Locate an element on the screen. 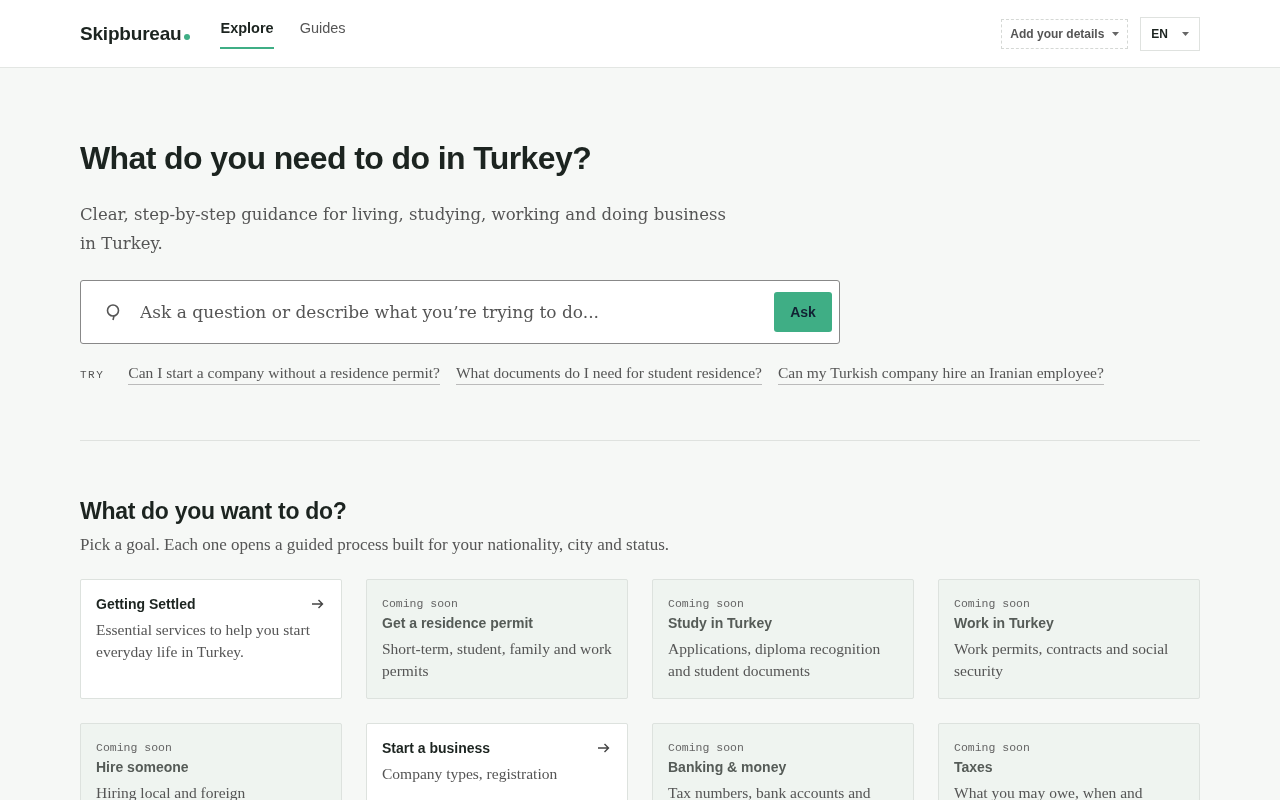 The height and width of the screenshot is (800, 1280). nav-tab: Explore is located at coordinates (247, 24).